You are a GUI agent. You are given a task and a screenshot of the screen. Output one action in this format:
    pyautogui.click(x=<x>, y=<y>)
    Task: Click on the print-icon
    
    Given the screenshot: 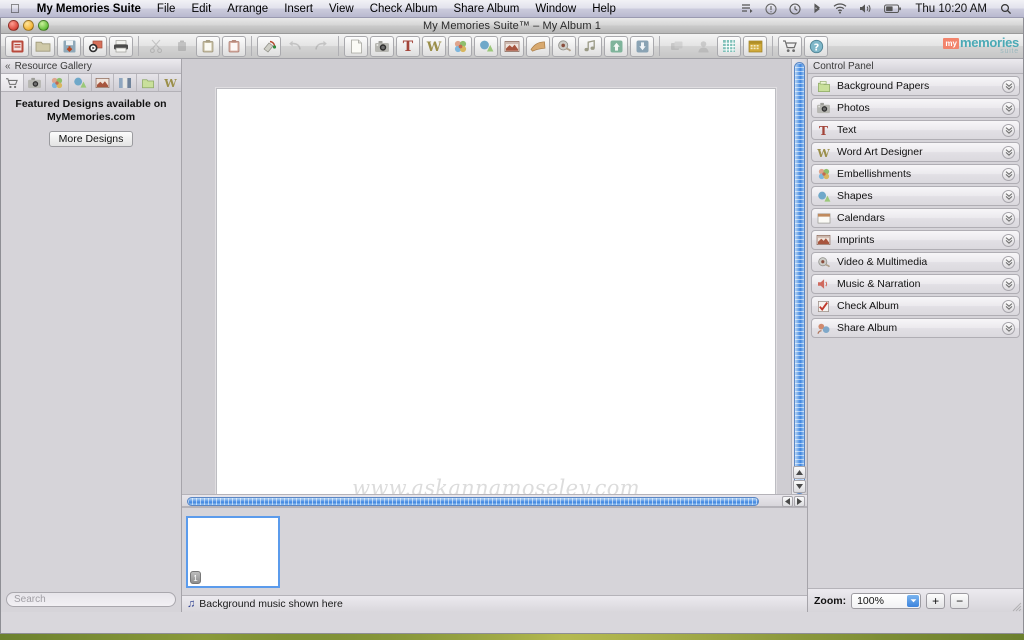 What is the action you would take?
    pyautogui.click(x=121, y=46)
    